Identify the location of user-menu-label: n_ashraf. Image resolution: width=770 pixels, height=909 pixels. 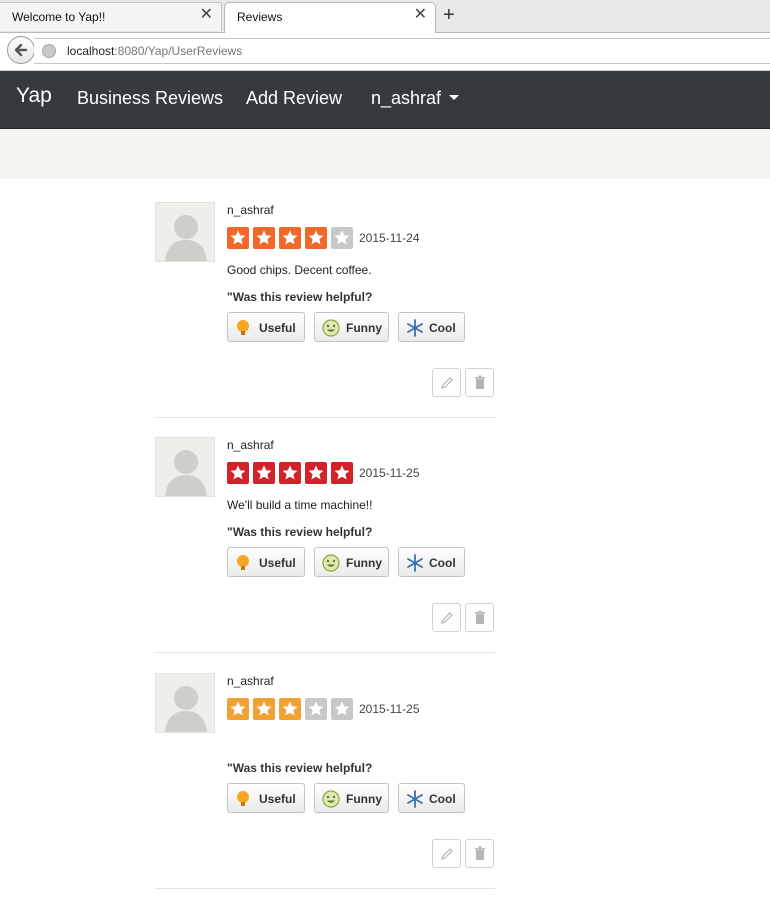
(406, 98).